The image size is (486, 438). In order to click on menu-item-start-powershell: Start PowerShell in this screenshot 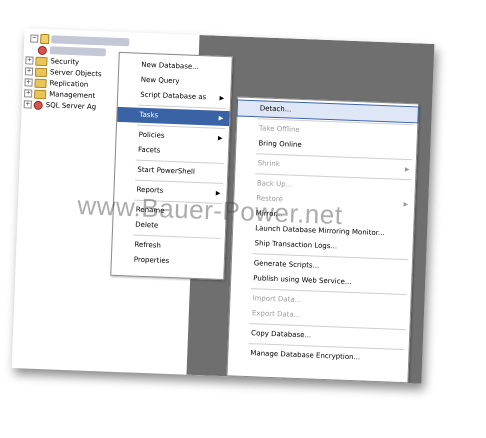, I will do `click(171, 171)`.